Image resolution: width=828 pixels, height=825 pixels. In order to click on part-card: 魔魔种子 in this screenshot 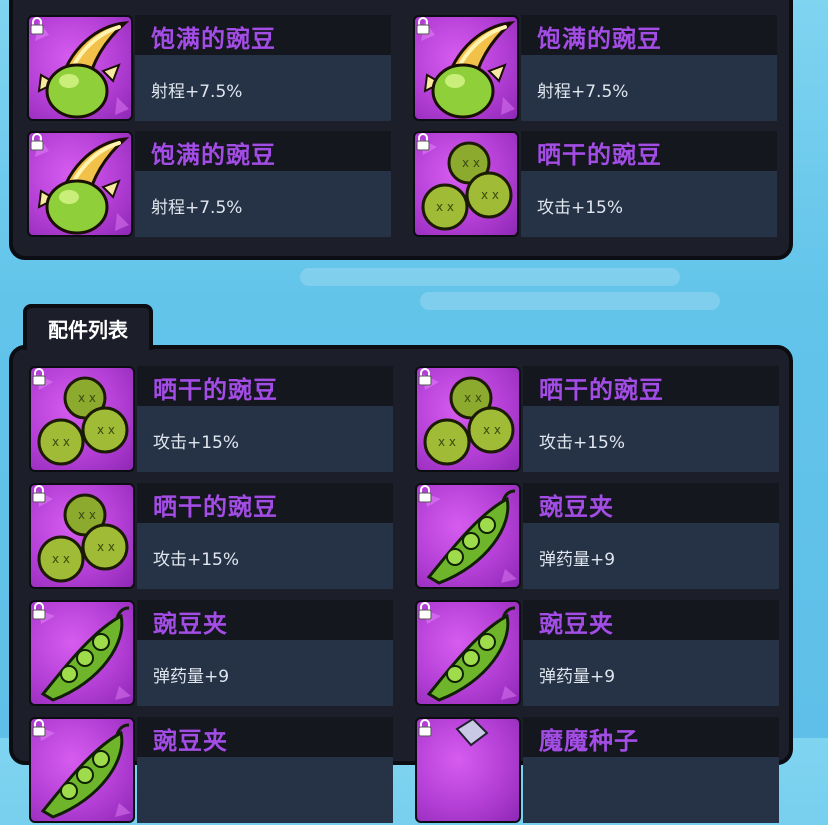, I will do `click(597, 771)`.